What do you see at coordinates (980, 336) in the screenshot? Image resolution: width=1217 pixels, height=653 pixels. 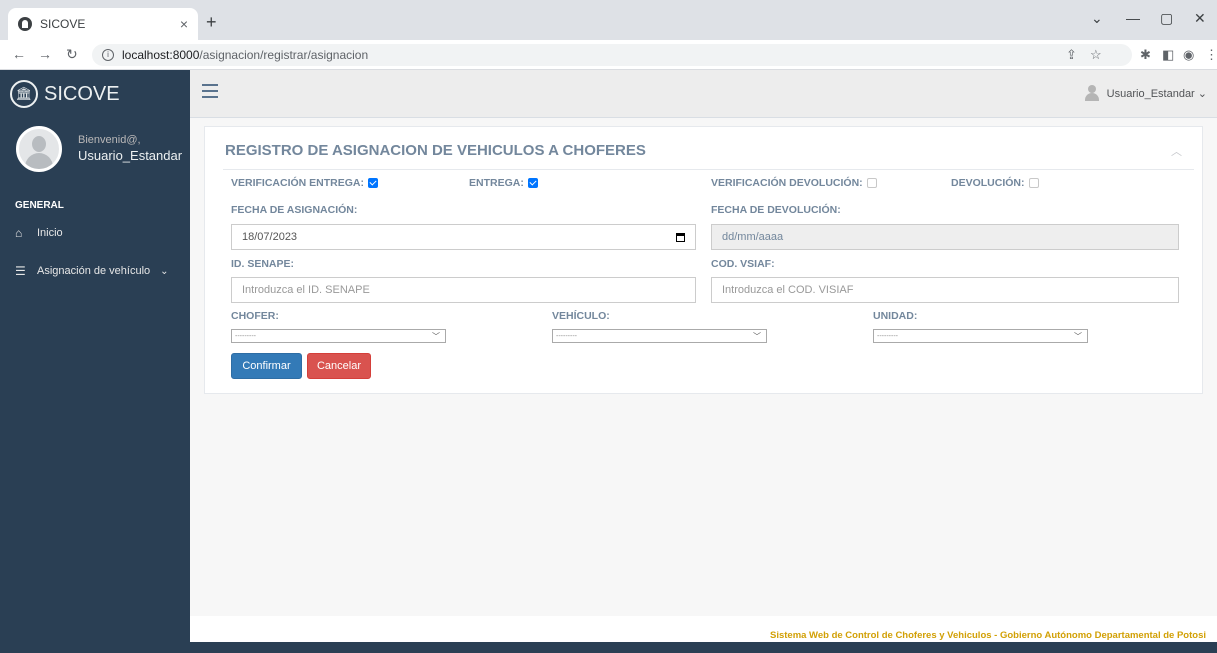 I see `unidad-select: --------- ﹀` at bounding box center [980, 336].